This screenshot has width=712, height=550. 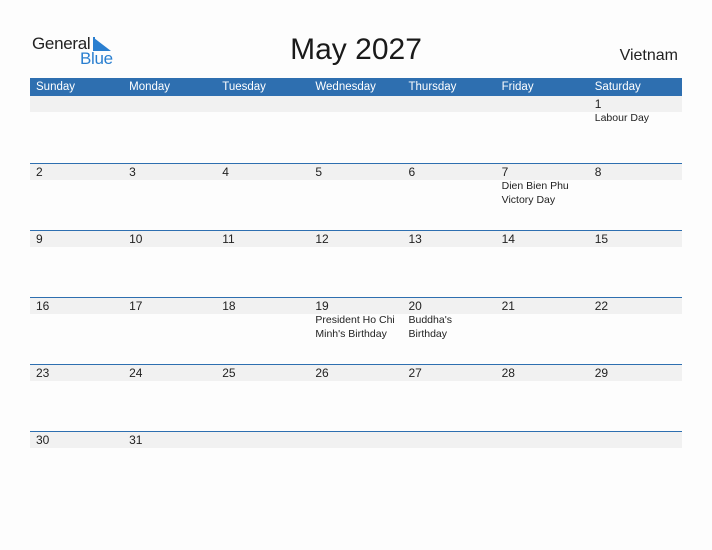 I want to click on day-cell: 12, so click(x=355, y=264).